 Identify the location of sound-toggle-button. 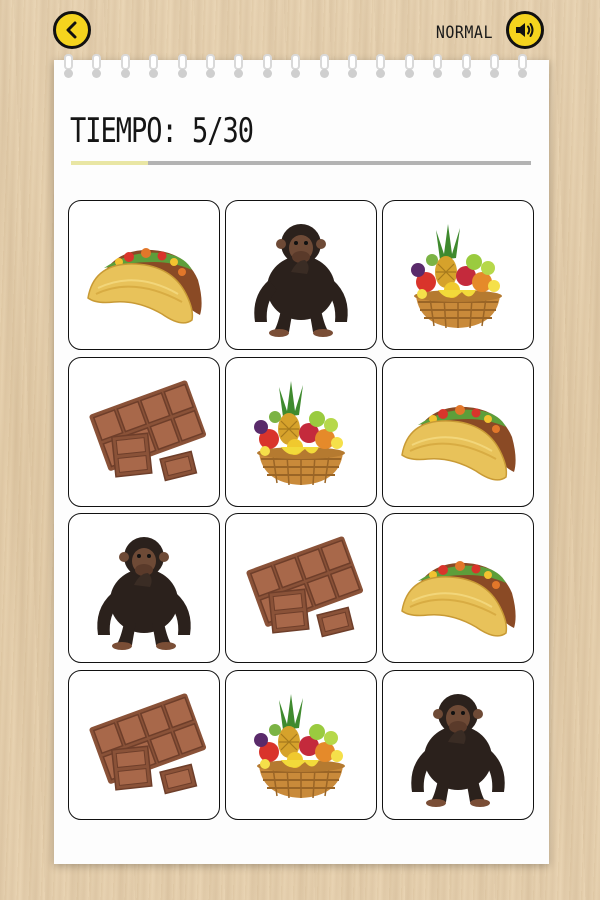
(525, 30).